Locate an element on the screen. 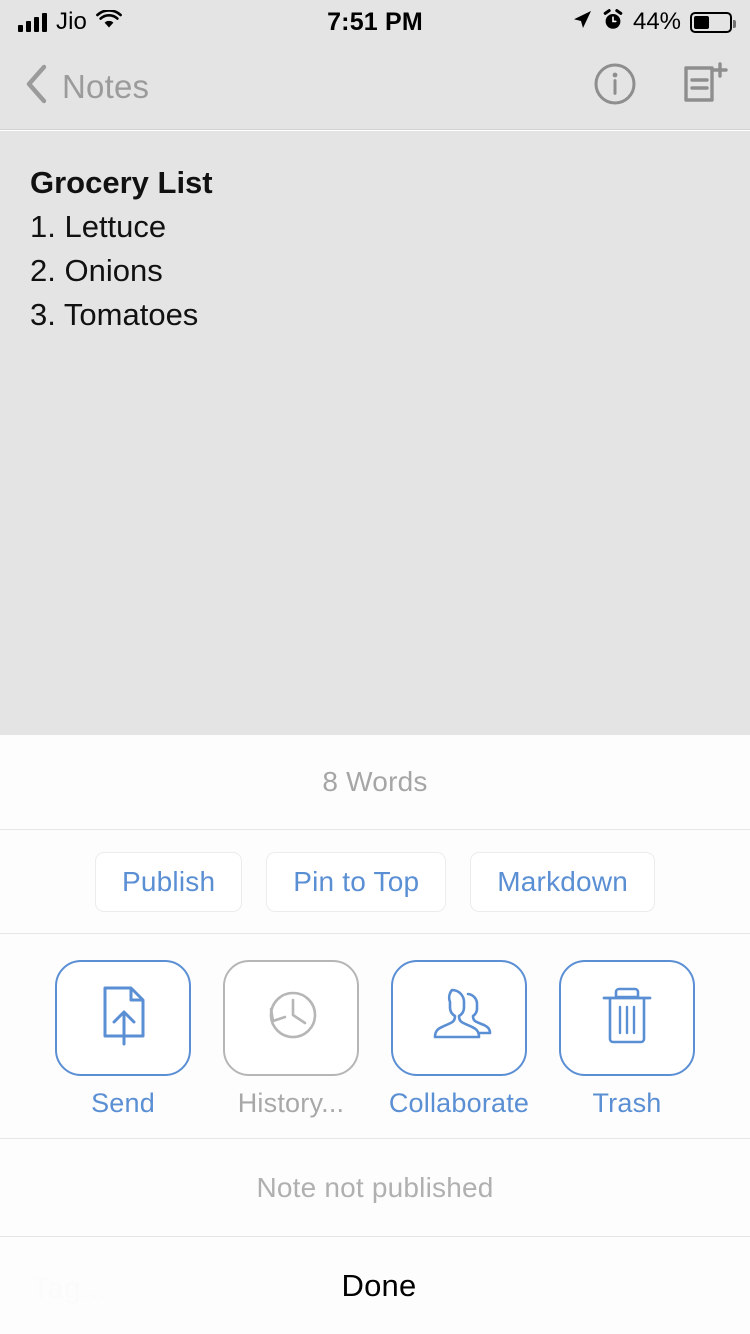 The image size is (750, 1334). status-bar-right: 44% is located at coordinates (580, 22).